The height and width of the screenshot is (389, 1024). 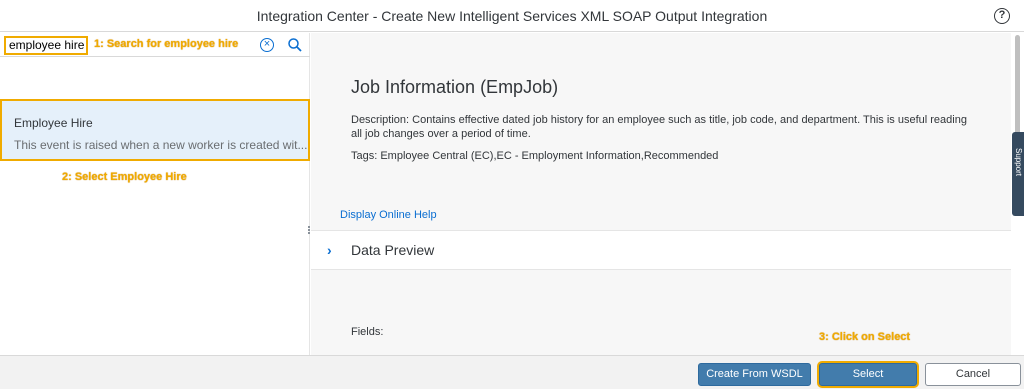 What do you see at coordinates (754, 374) in the screenshot?
I see `create-from-wsdl-button: Create From WSDL` at bounding box center [754, 374].